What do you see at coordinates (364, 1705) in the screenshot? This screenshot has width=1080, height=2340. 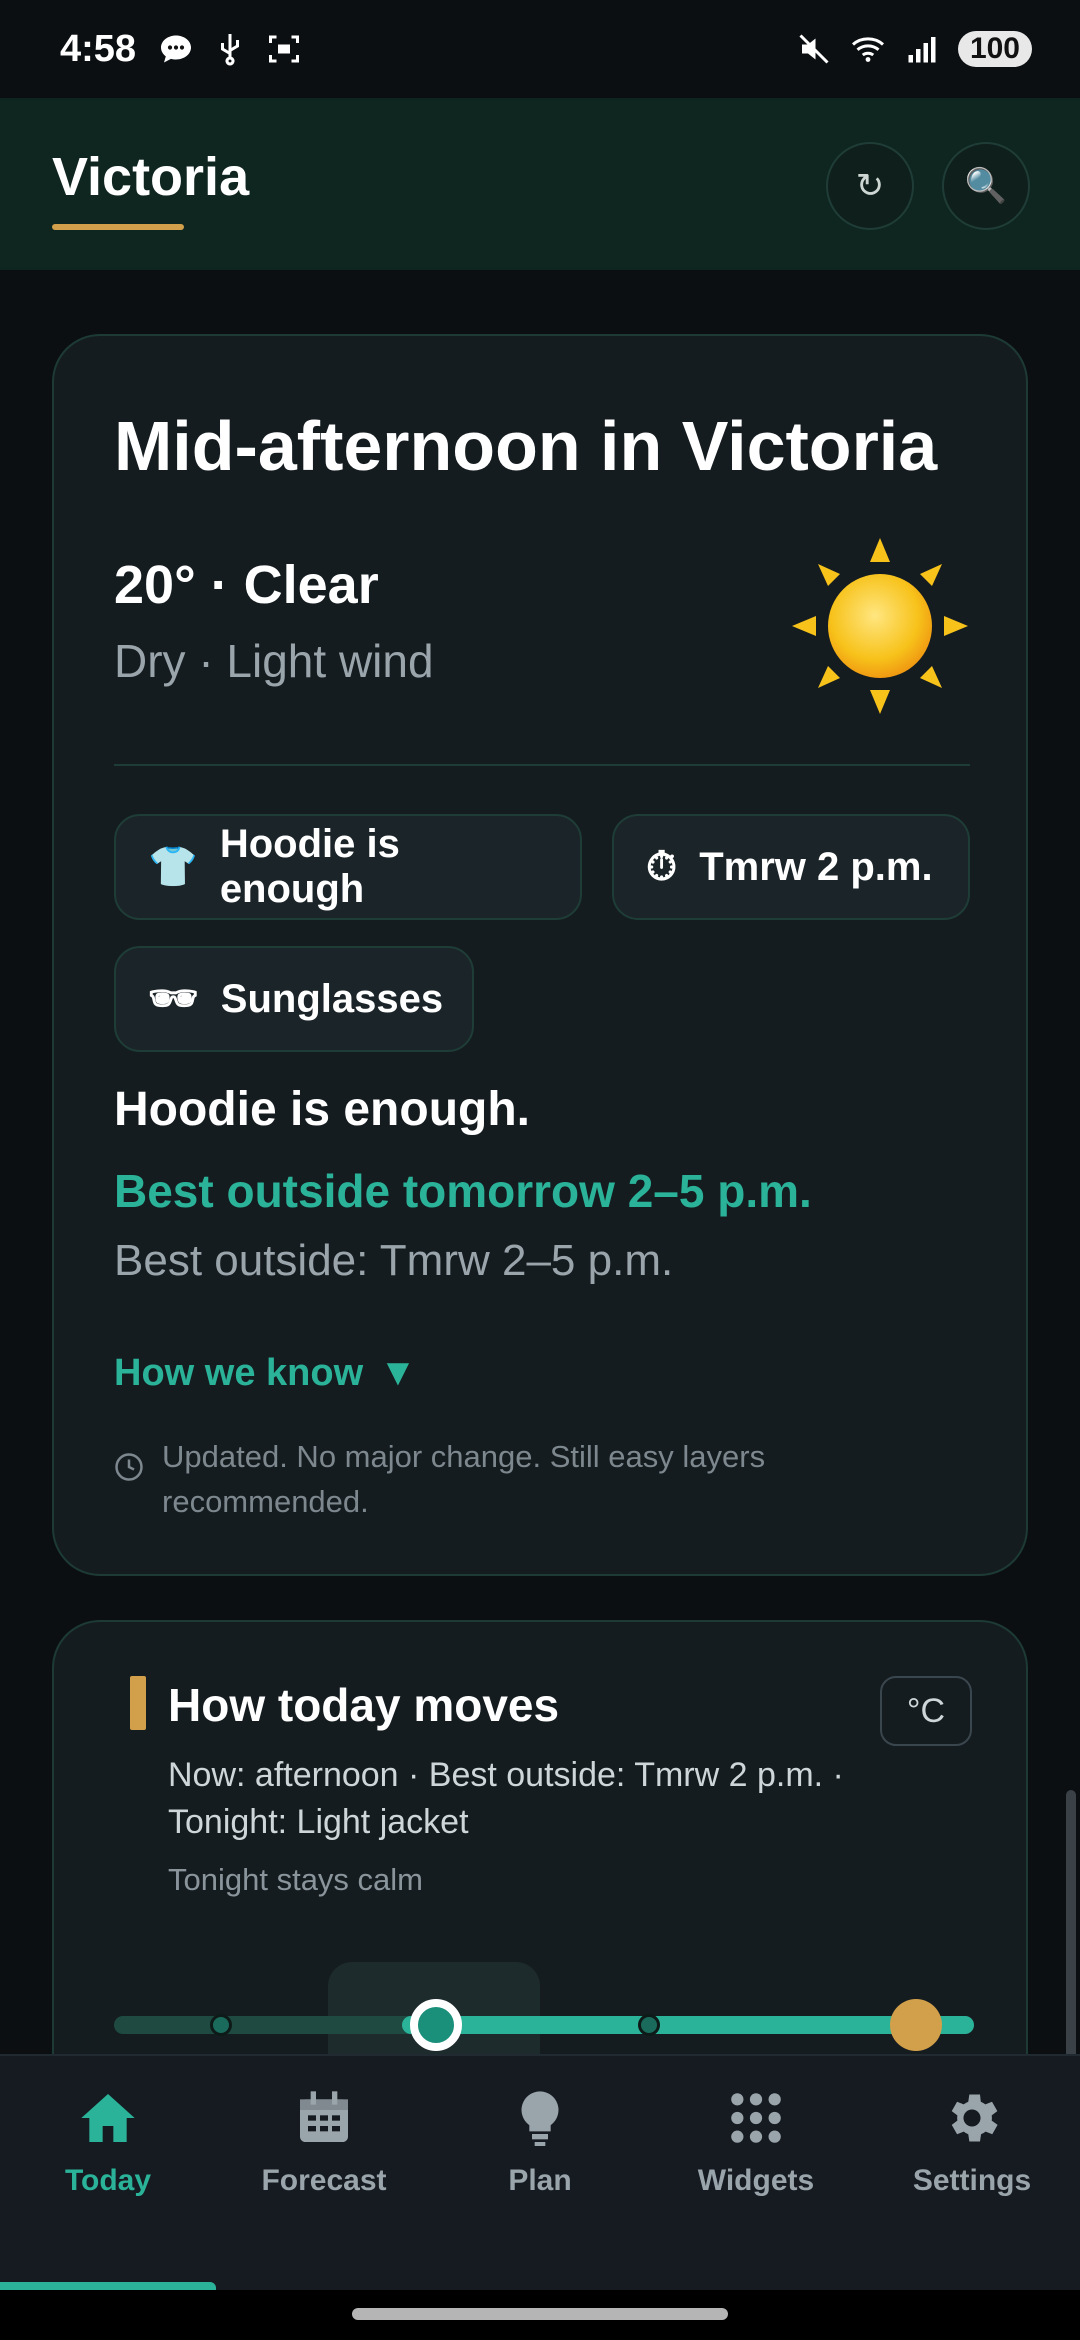 I see `section-title: How today moves` at bounding box center [364, 1705].